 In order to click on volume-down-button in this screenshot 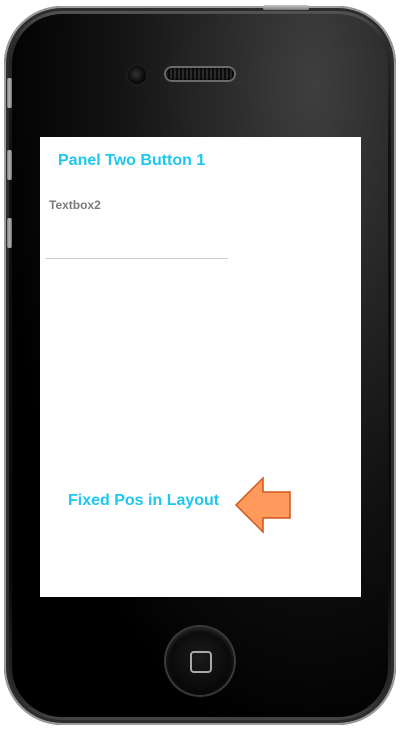, I will do `click(9, 233)`.